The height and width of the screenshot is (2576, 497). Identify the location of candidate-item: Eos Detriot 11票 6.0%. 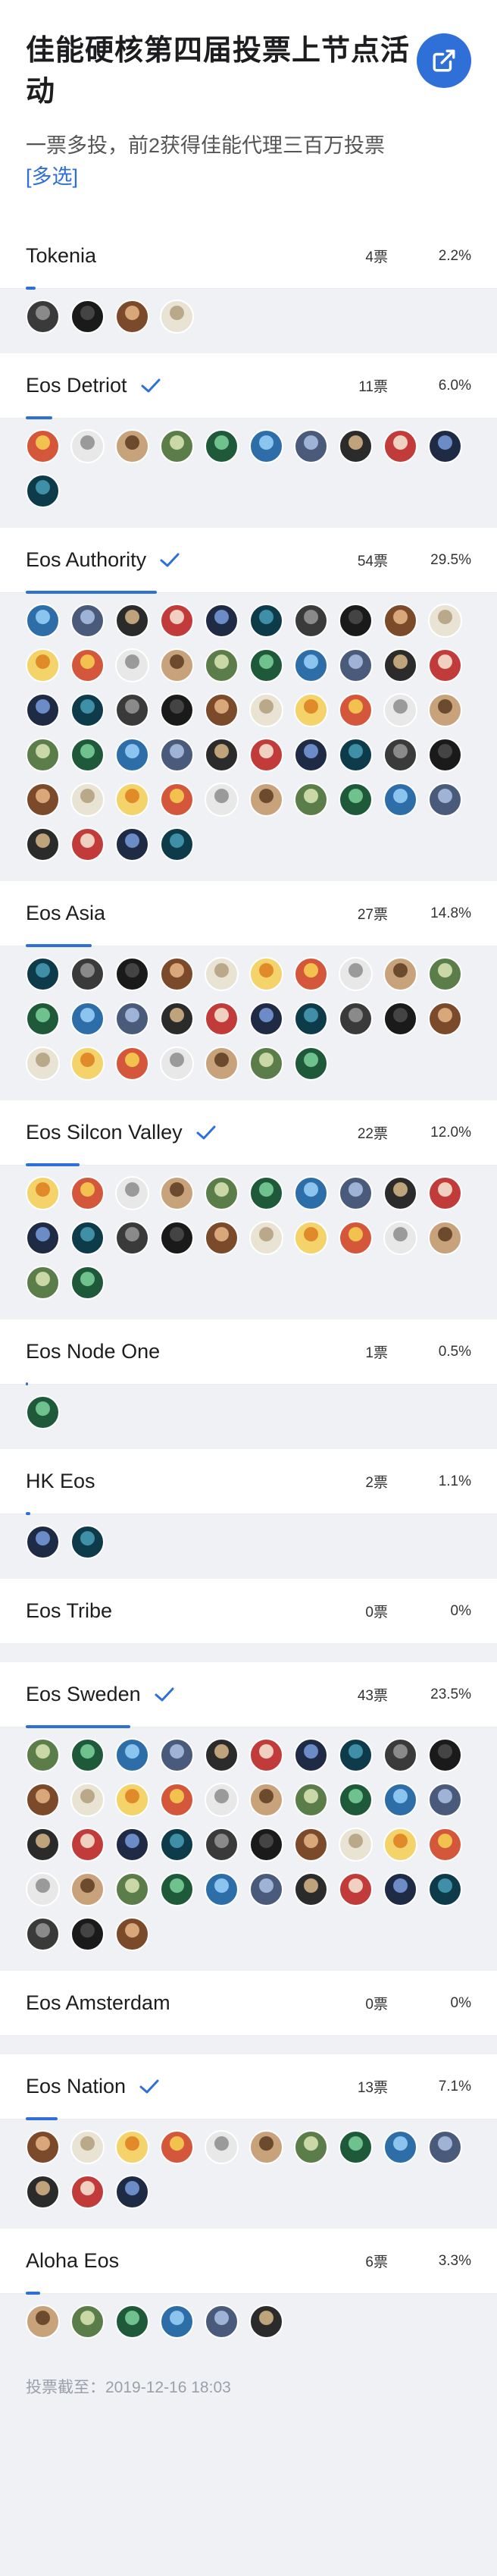
(248, 440).